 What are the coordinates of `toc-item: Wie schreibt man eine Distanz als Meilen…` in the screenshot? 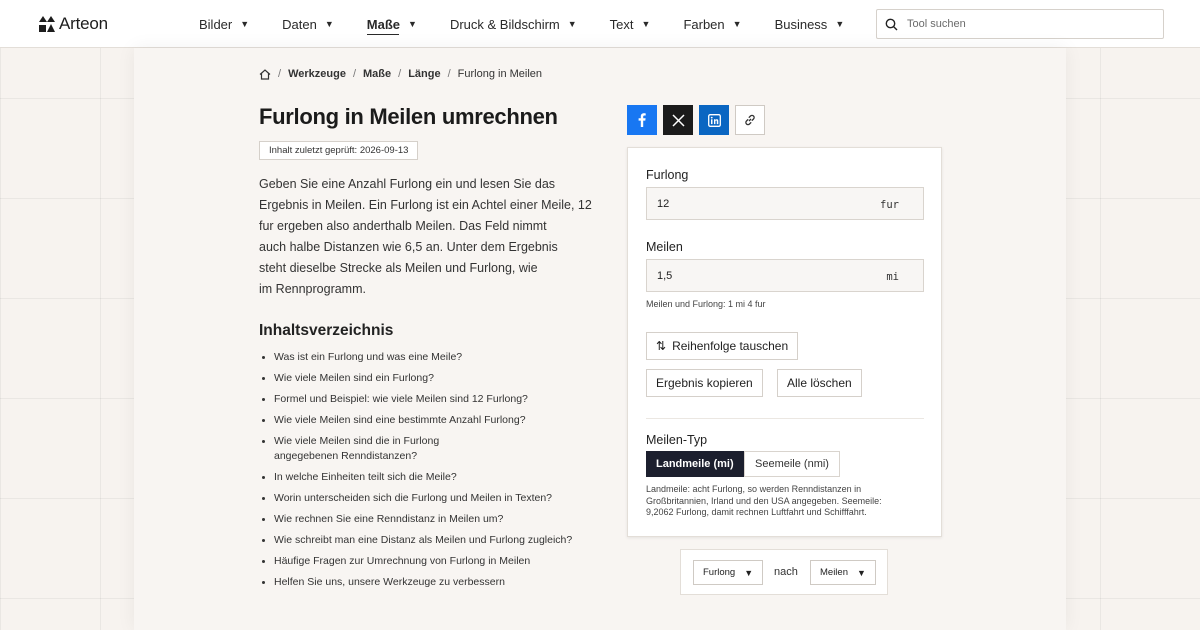 It's located at (439, 540).